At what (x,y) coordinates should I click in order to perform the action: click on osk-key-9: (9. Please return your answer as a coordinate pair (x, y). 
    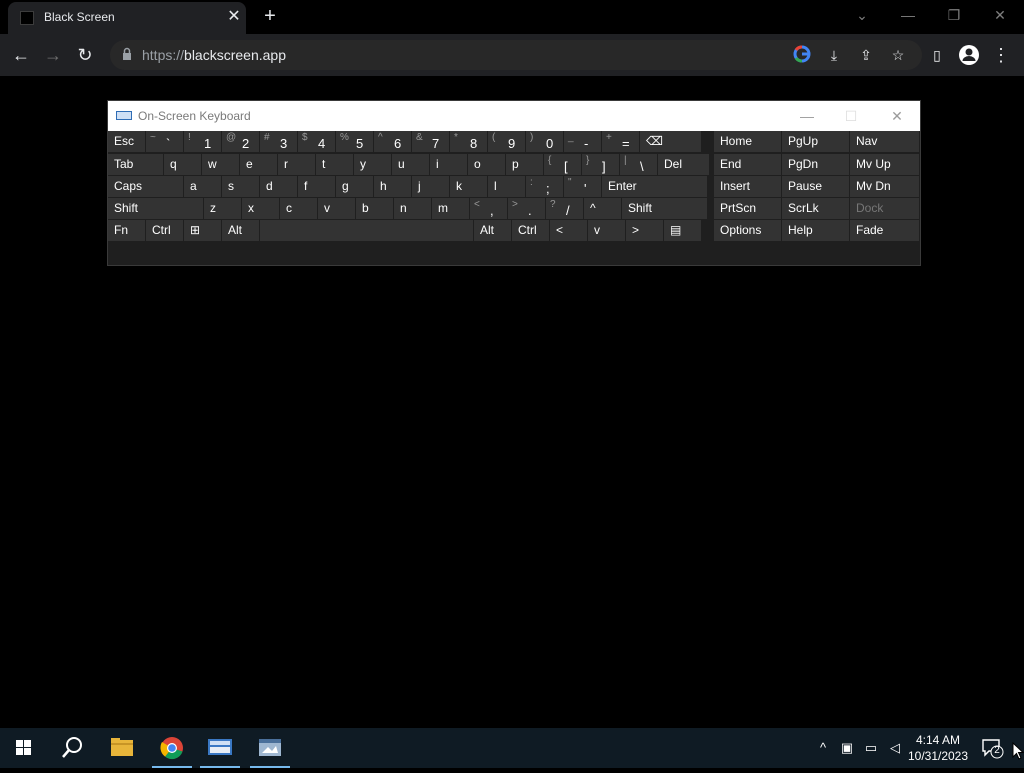
    Looking at the image, I should click on (507, 142).